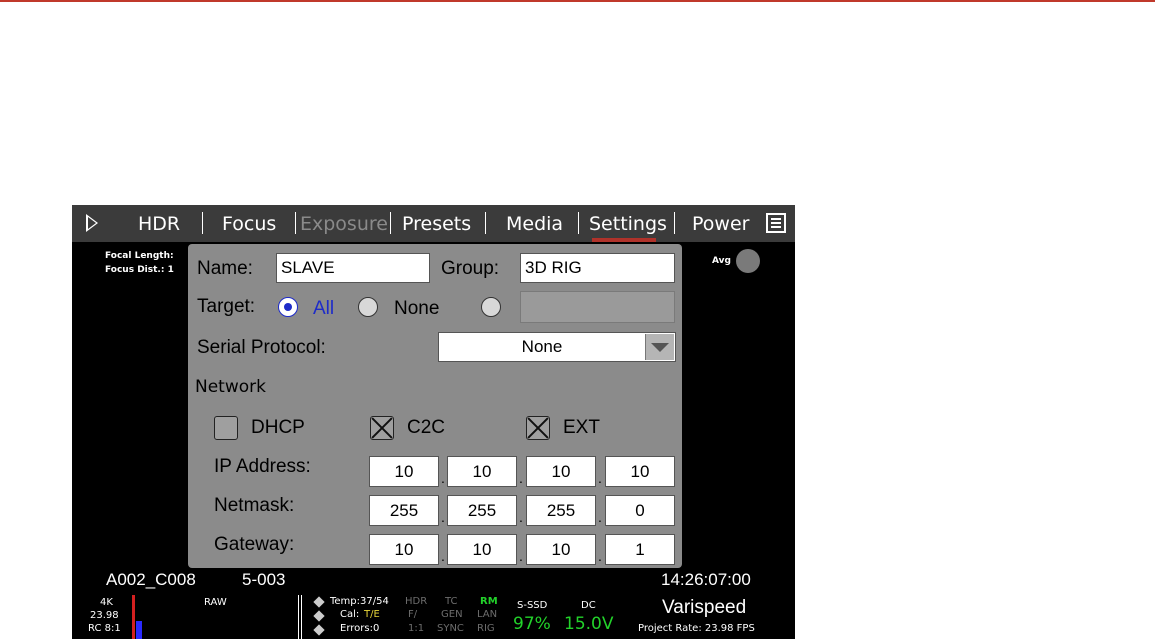 The height and width of the screenshot is (639, 1155). I want to click on menu-item-hdr: HDR, so click(159, 224).